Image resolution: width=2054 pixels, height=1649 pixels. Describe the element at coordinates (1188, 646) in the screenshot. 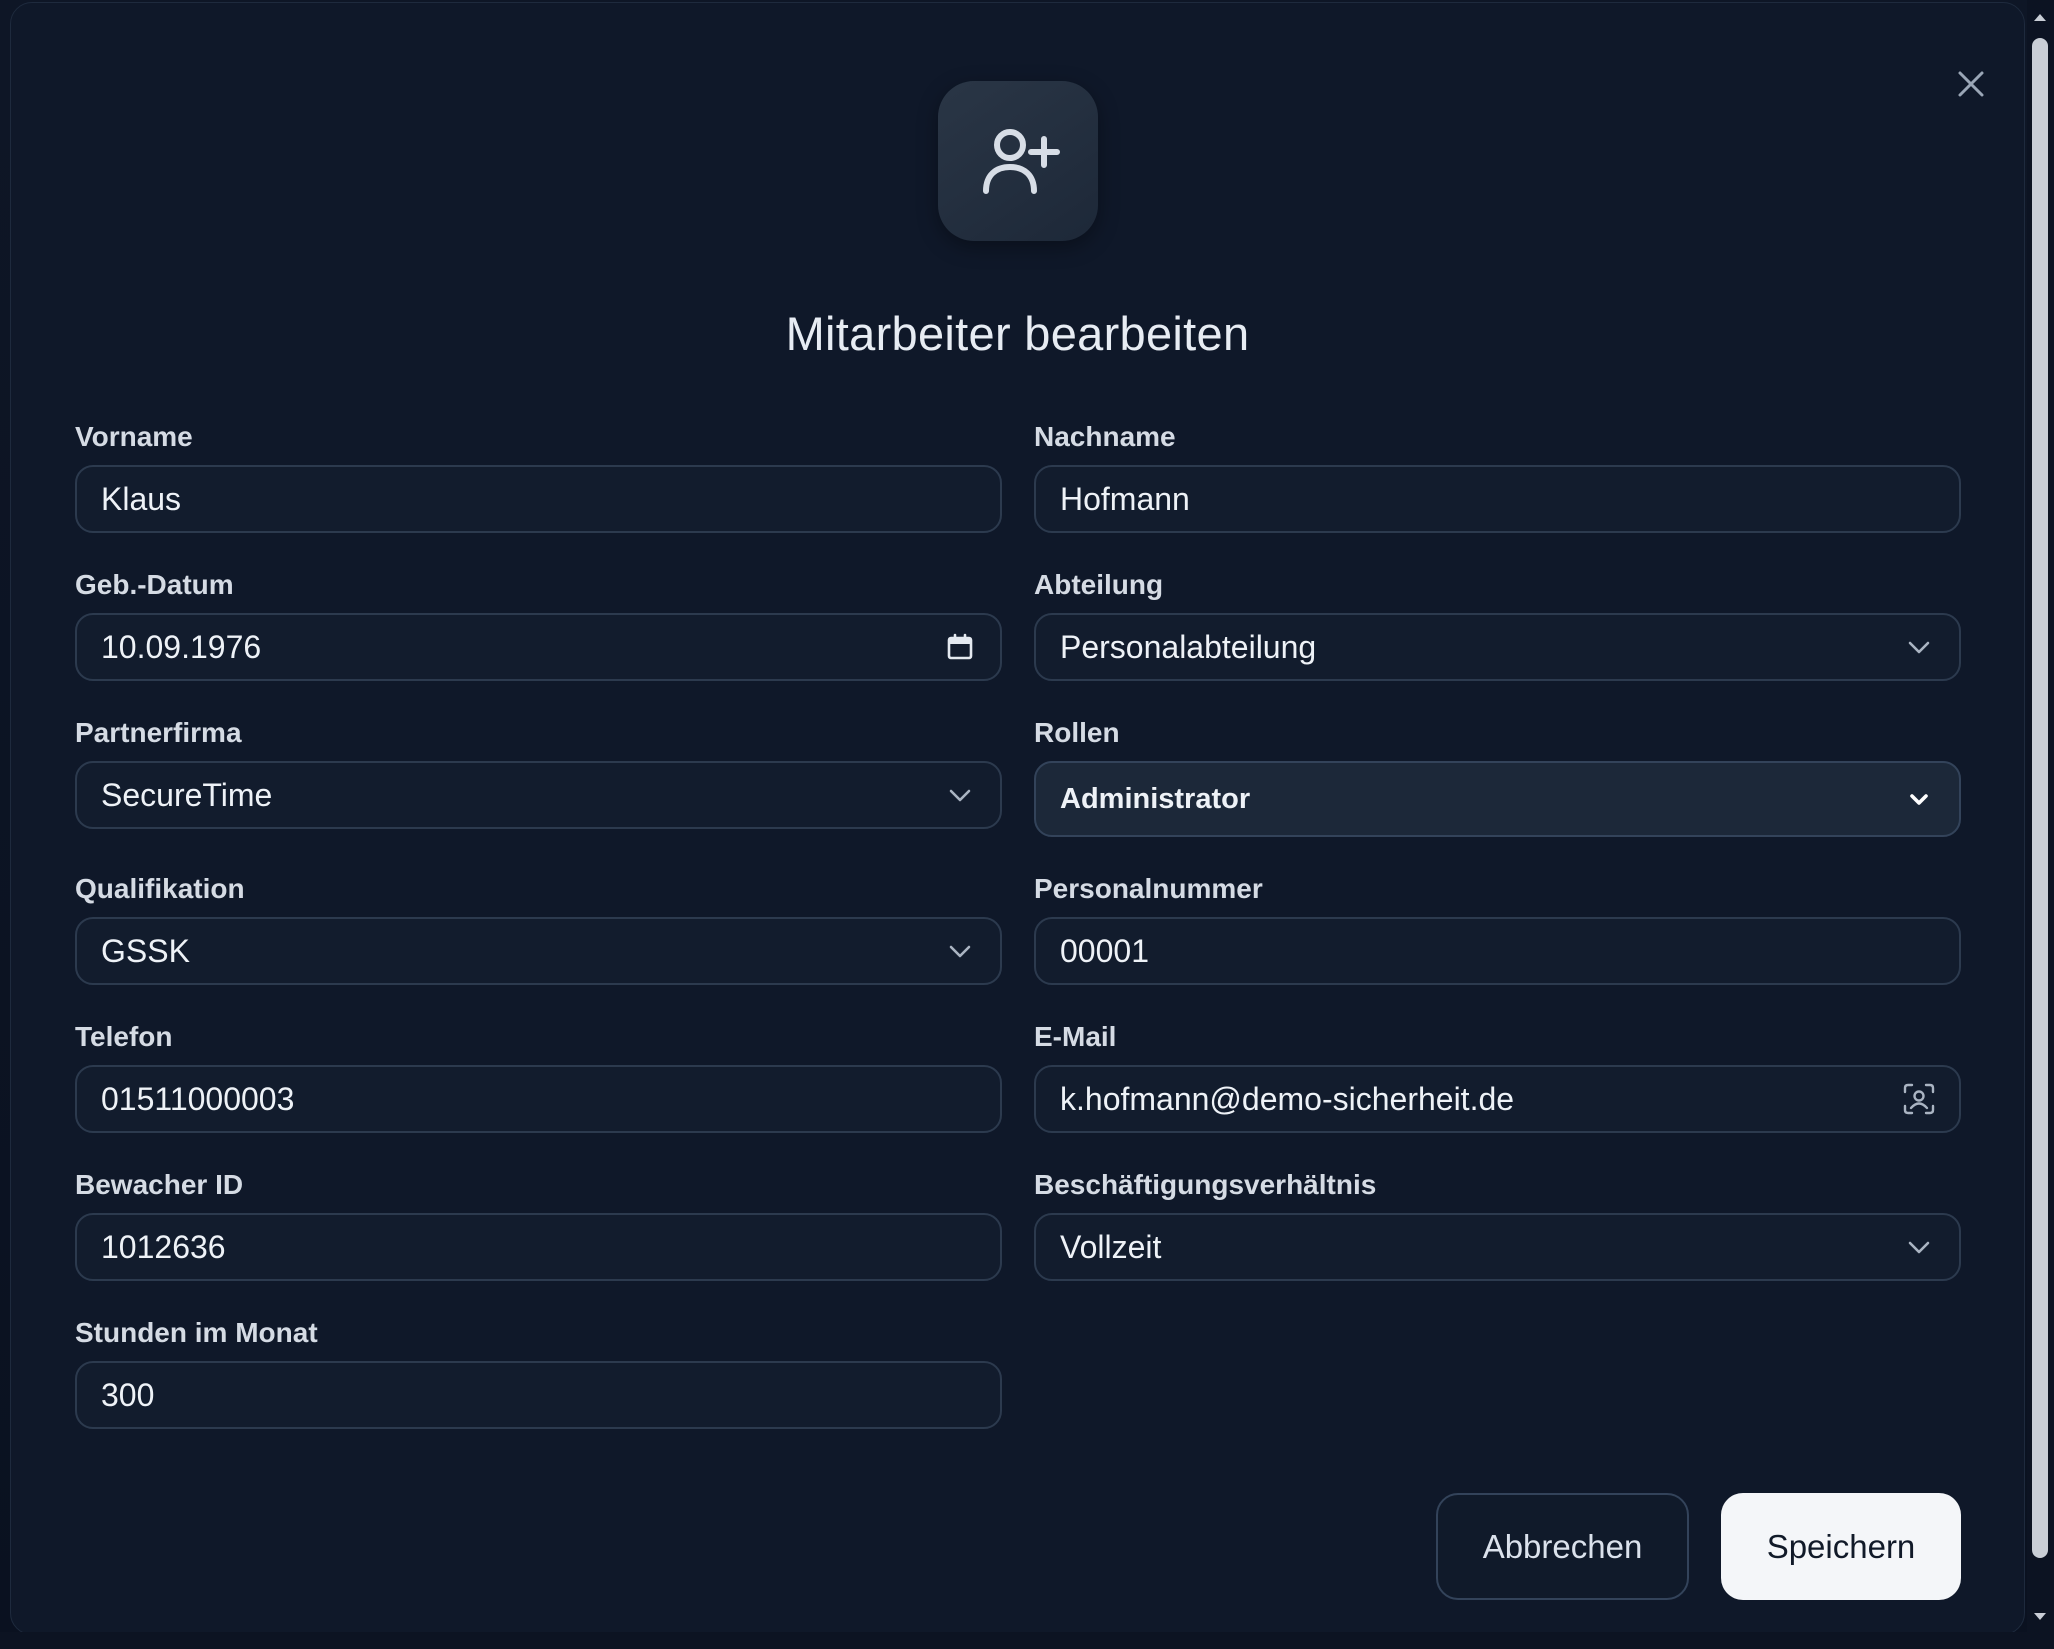

I see `abteilung-value: Personalabteilung` at that location.